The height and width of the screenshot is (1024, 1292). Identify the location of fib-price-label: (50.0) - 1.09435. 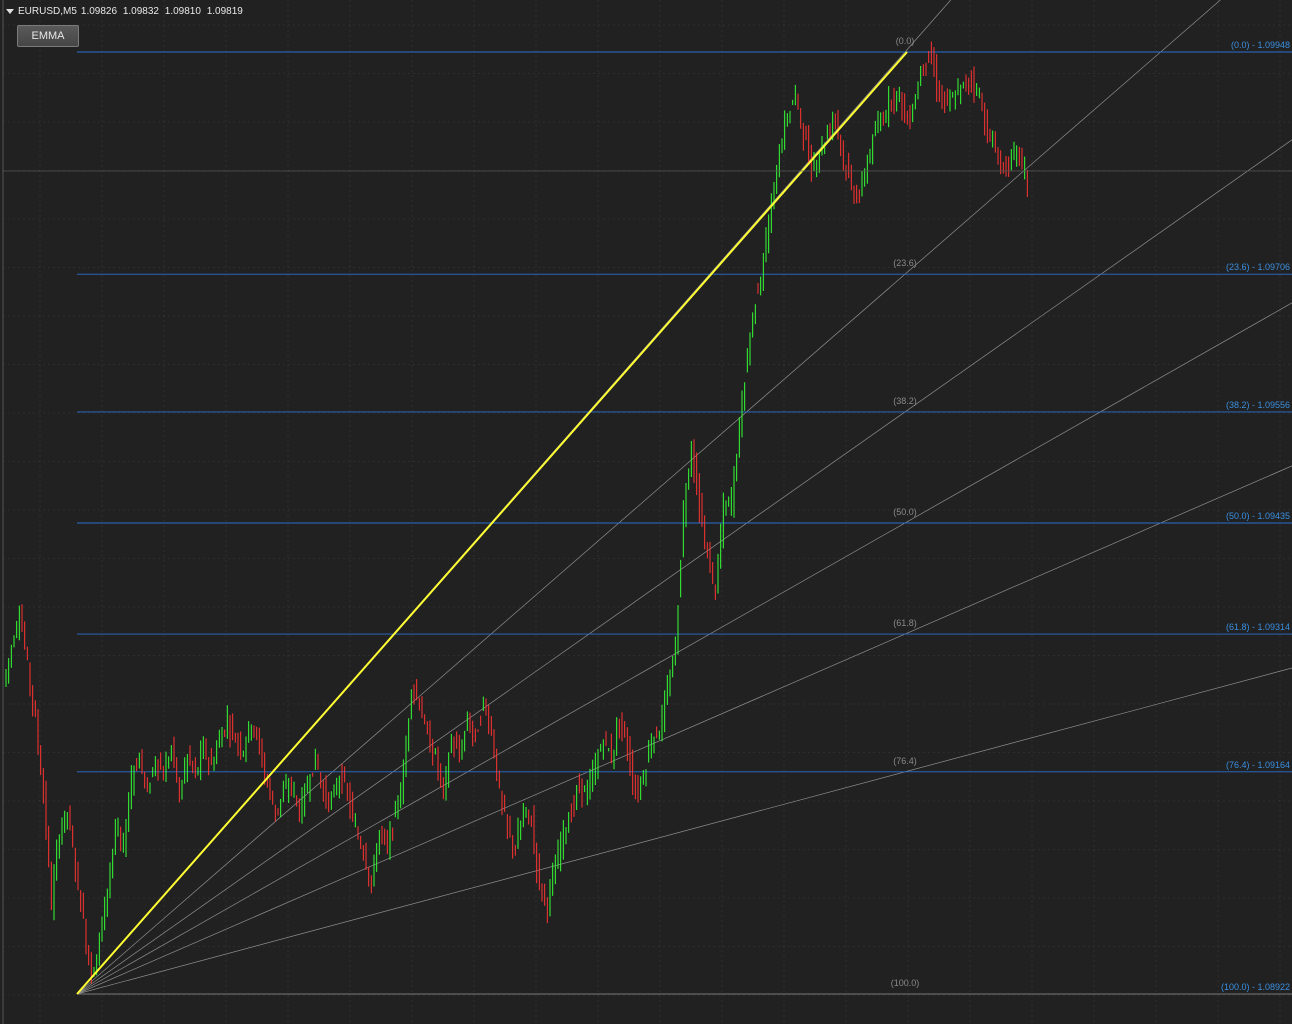
(1258, 516).